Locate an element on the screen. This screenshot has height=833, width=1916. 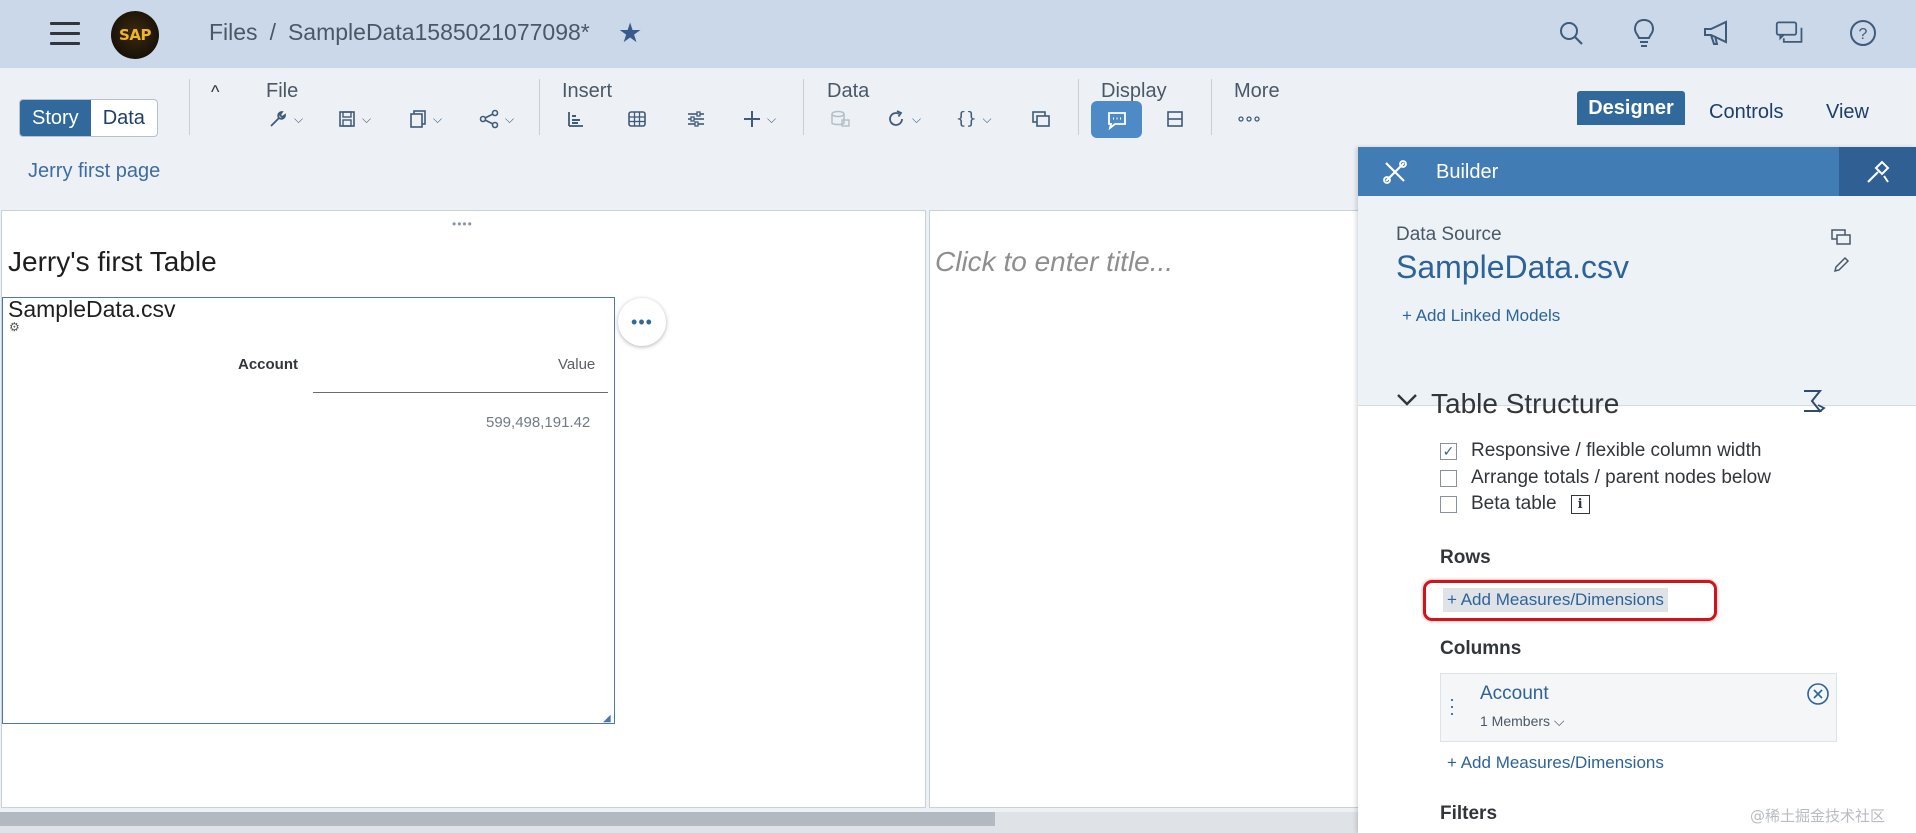
more-options-icon is located at coordinates (1249, 119).